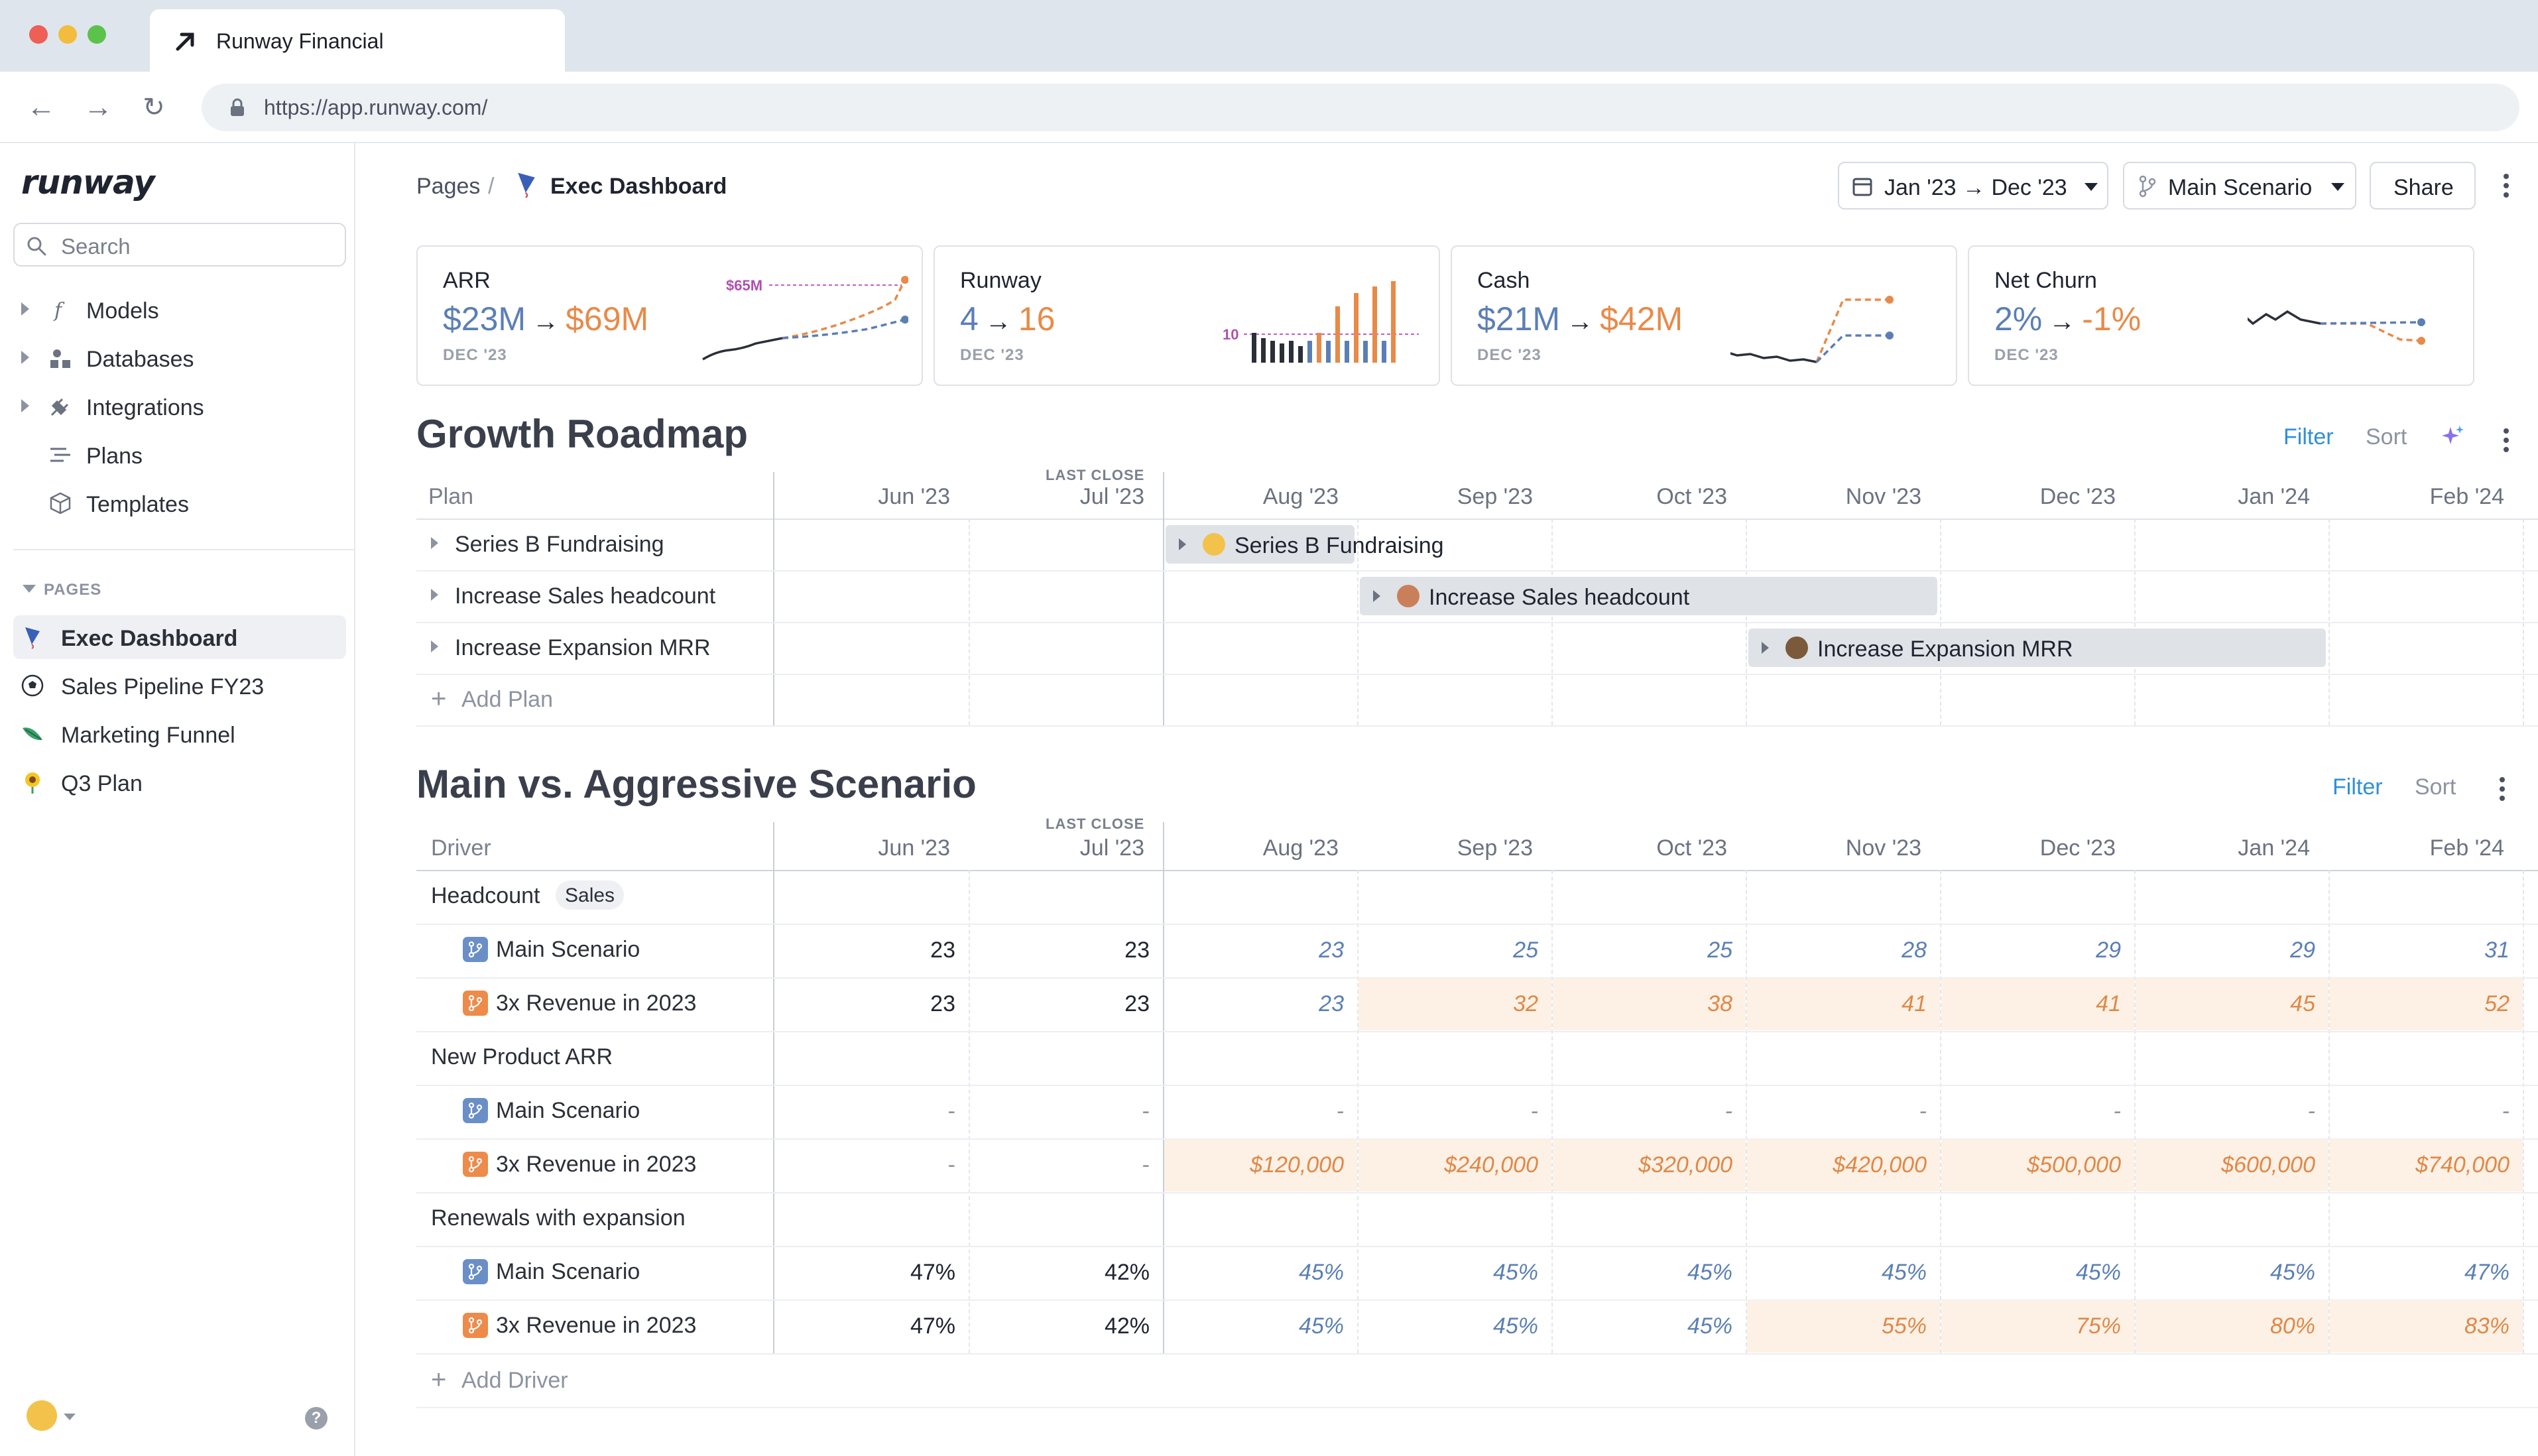  What do you see at coordinates (316, 1418) in the screenshot?
I see `help-icon: ?` at bounding box center [316, 1418].